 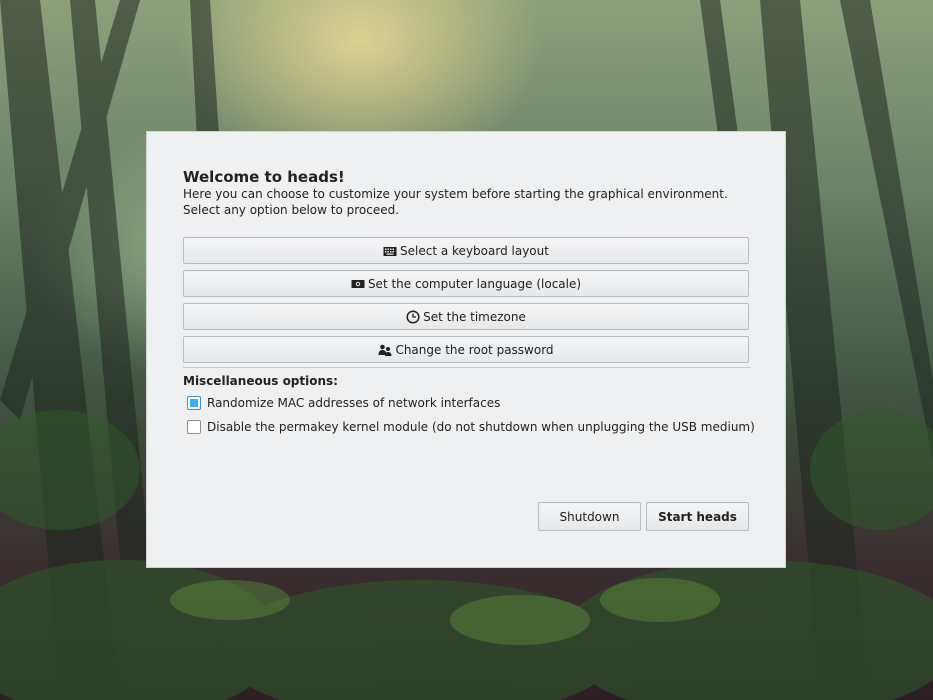 What do you see at coordinates (358, 283) in the screenshot?
I see `flag-icon` at bounding box center [358, 283].